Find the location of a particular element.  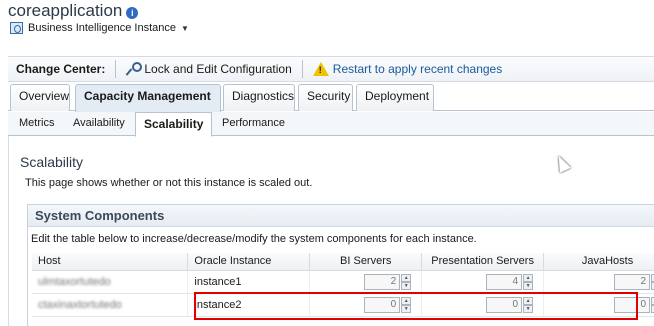

column-header-presentation-servers: Presentation Servers is located at coordinates (483, 262).